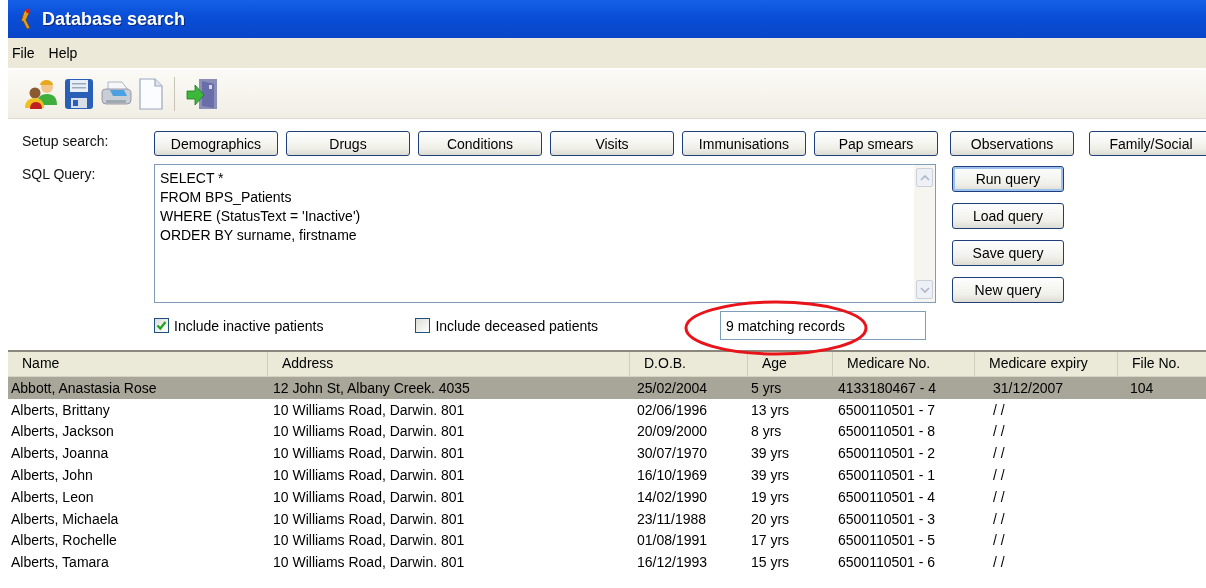  Describe the element at coordinates (1147, 143) in the screenshot. I see `search-category-button: Family/Social` at that location.